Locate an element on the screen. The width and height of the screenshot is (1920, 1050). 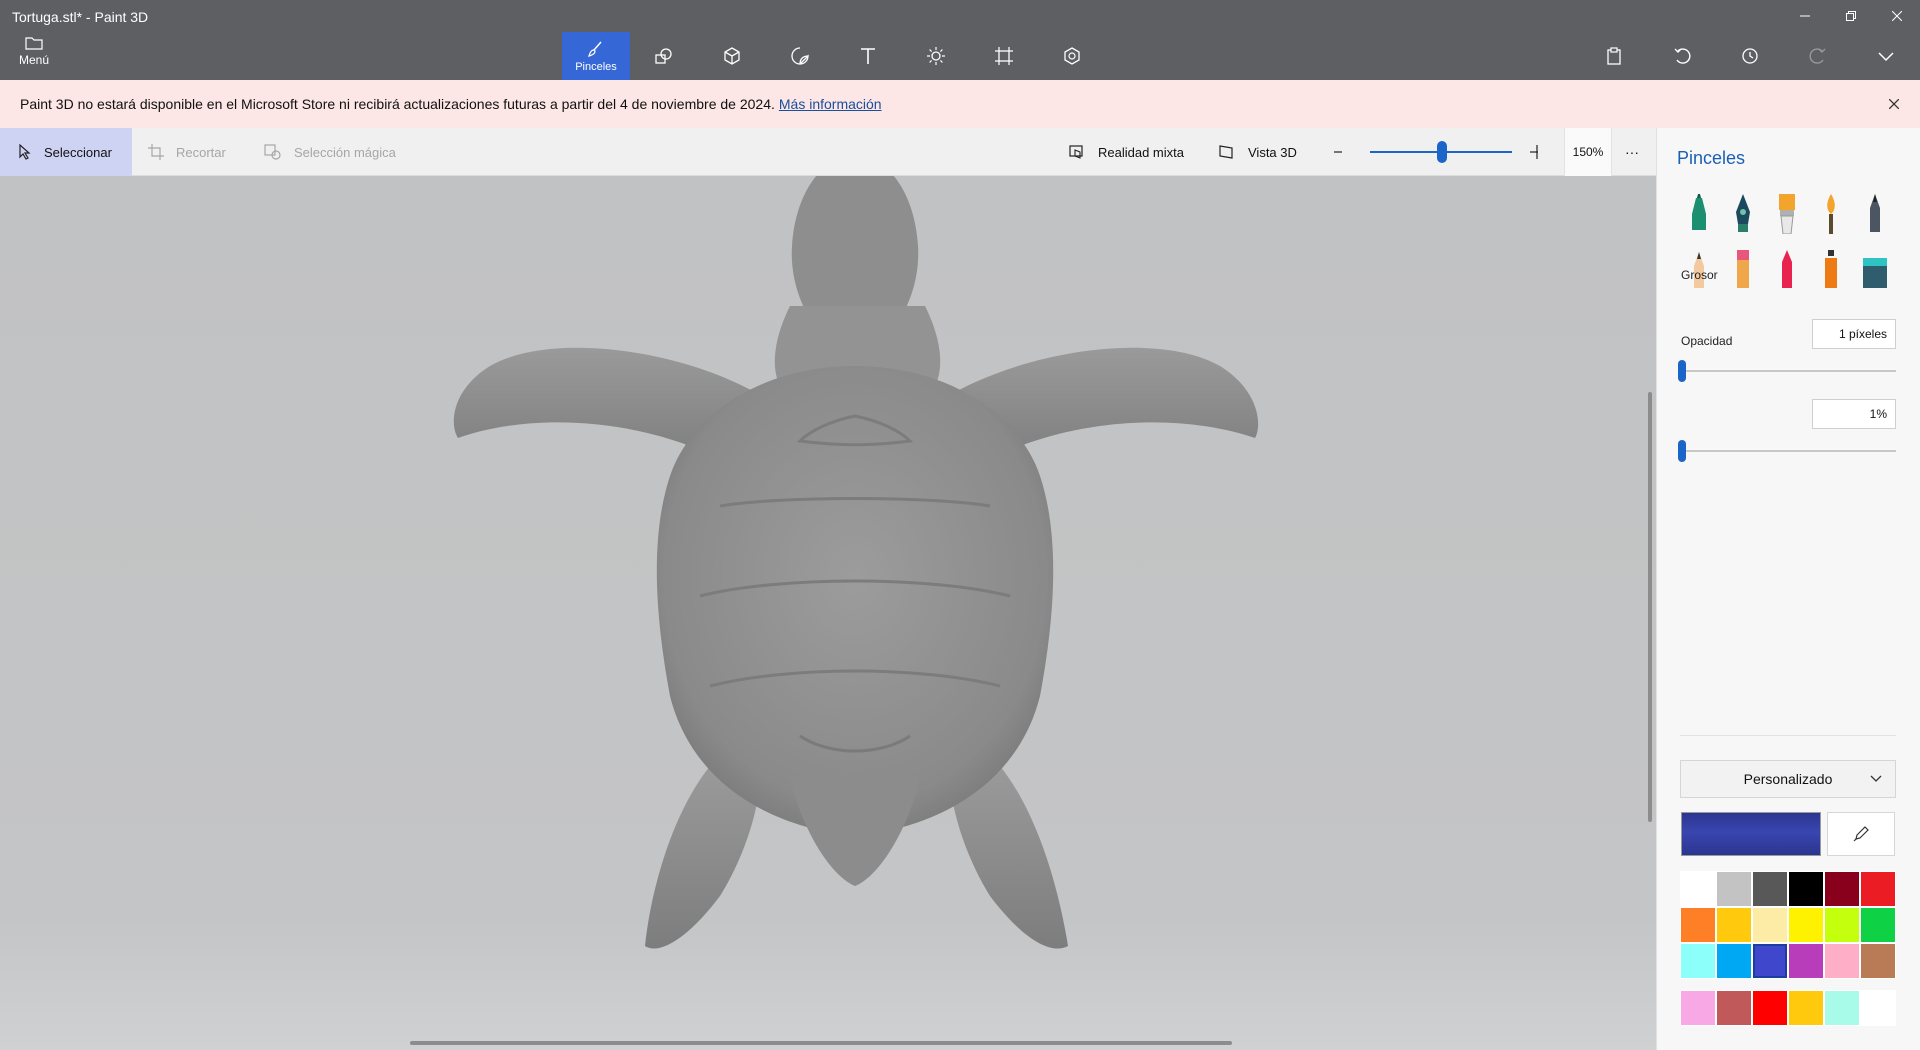
history-icon is located at coordinates (1750, 56).